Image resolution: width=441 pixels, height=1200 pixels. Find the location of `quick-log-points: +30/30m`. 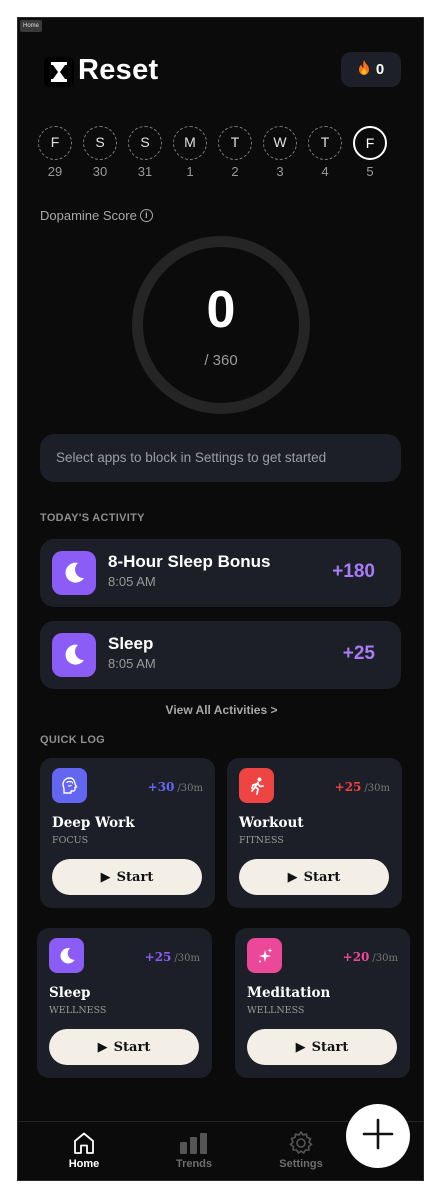

quick-log-points: +30/30m is located at coordinates (175, 787).